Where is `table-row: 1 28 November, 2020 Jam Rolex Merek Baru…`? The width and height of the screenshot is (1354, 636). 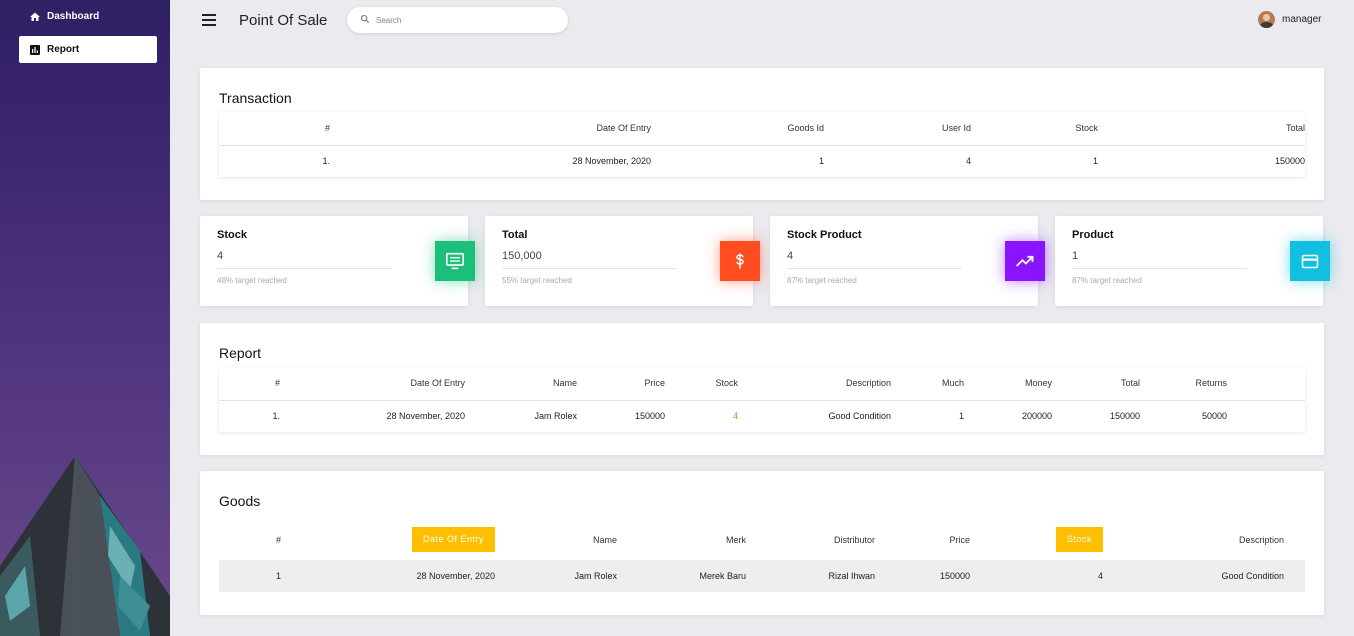 table-row: 1 28 November, 2020 Jam Rolex Merek Baru… is located at coordinates (762, 576).